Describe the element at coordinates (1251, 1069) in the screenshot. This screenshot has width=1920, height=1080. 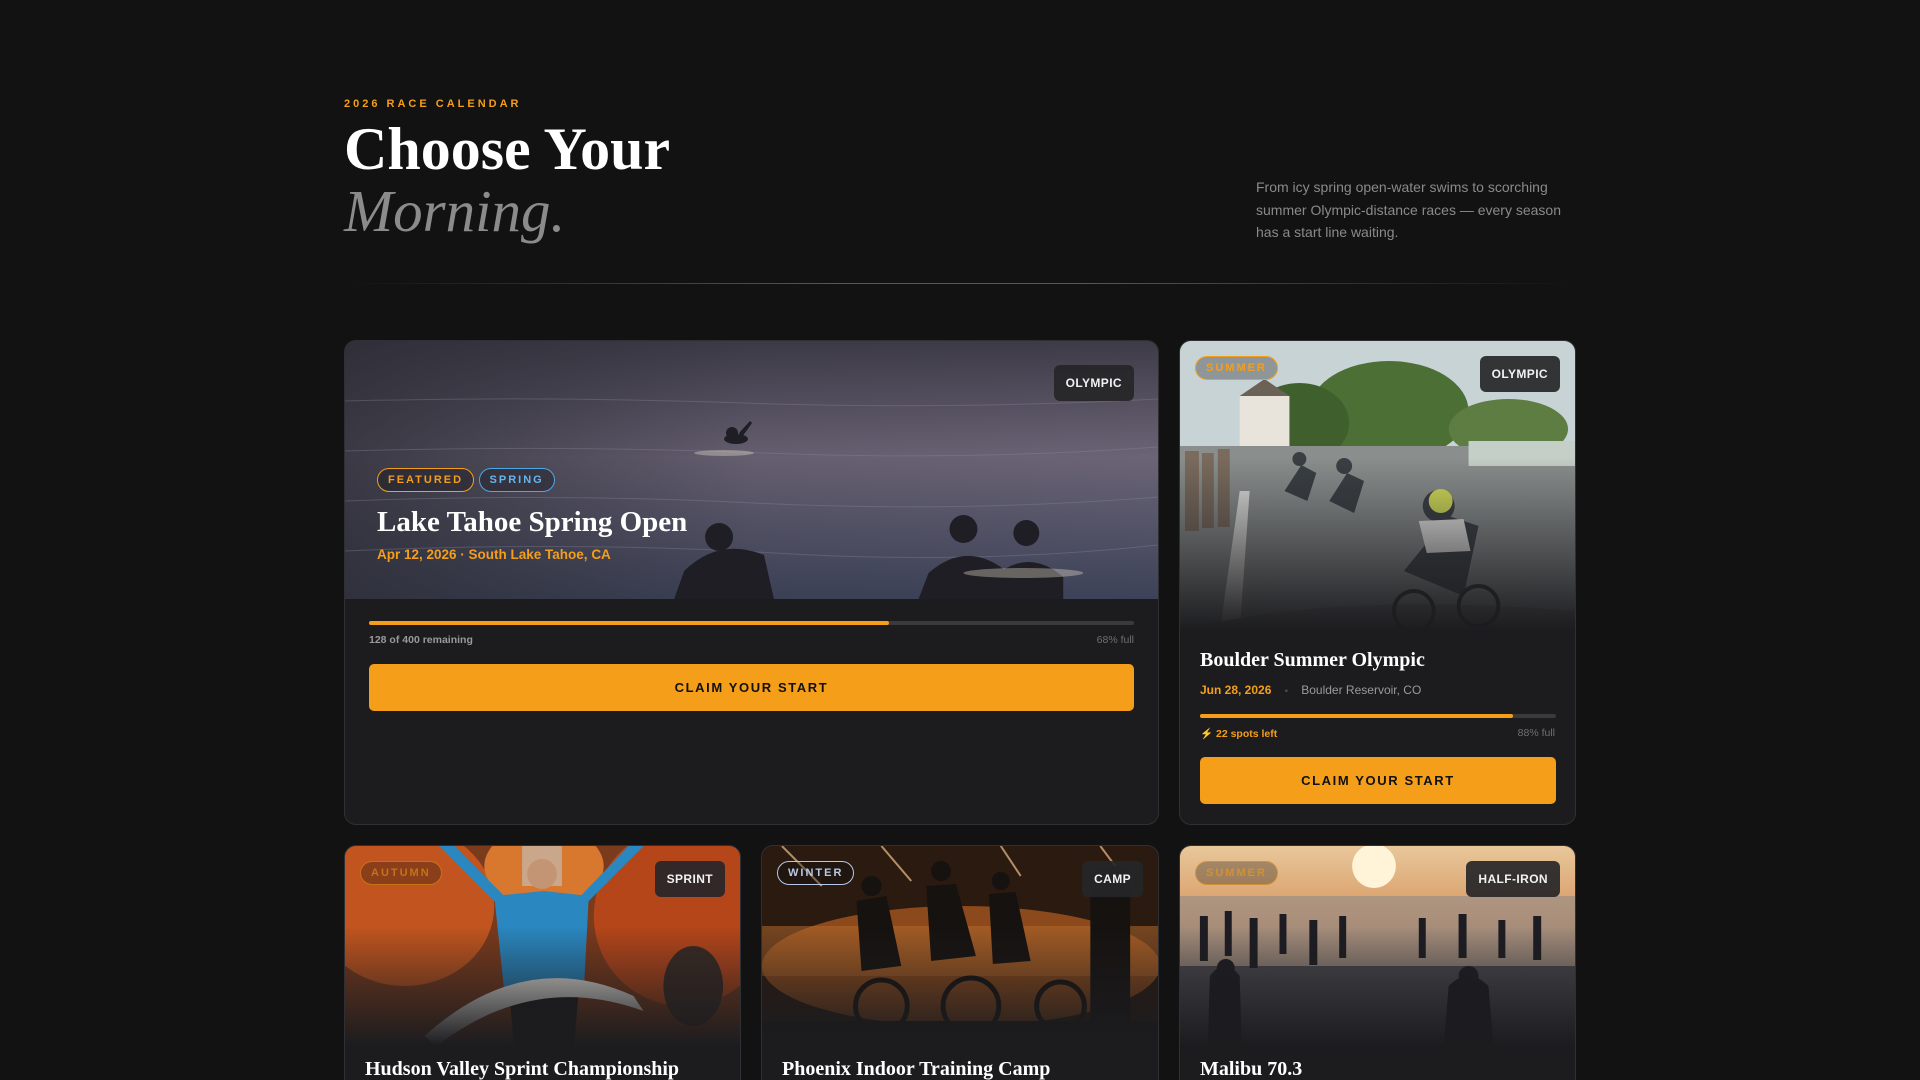
I see `race-title: Malibu 70.3` at that location.